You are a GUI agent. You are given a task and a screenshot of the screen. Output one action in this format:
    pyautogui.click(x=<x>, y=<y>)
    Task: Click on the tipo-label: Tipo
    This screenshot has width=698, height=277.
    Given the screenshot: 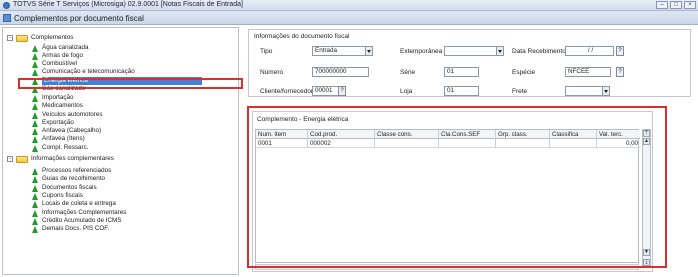 What is the action you would take?
    pyautogui.click(x=266, y=51)
    